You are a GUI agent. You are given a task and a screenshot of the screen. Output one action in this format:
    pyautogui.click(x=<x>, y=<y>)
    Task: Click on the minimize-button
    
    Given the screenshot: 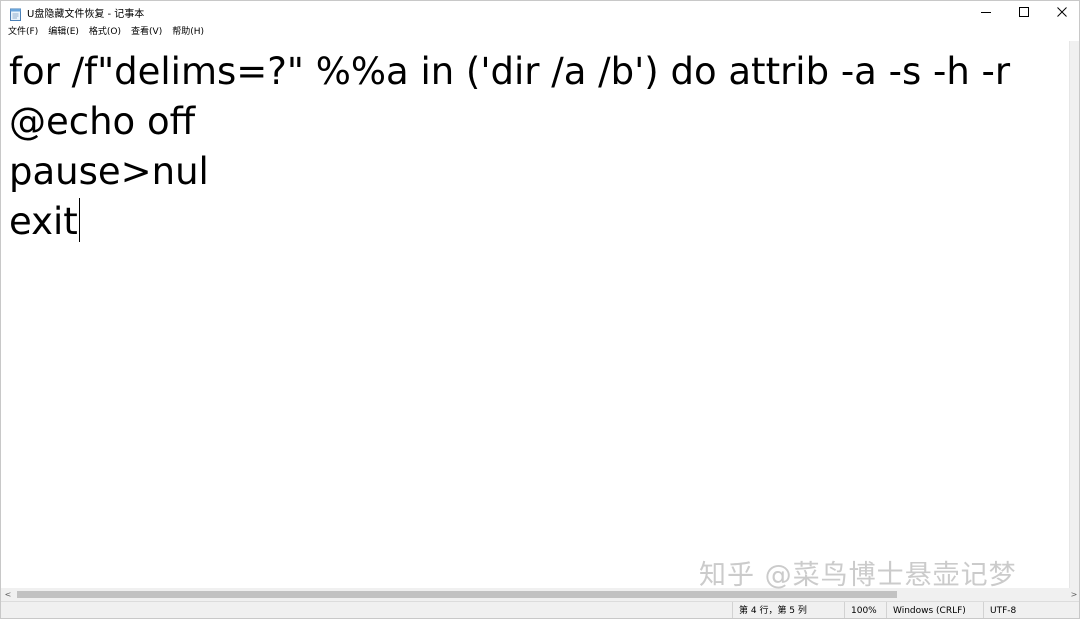 What is the action you would take?
    pyautogui.click(x=986, y=12)
    